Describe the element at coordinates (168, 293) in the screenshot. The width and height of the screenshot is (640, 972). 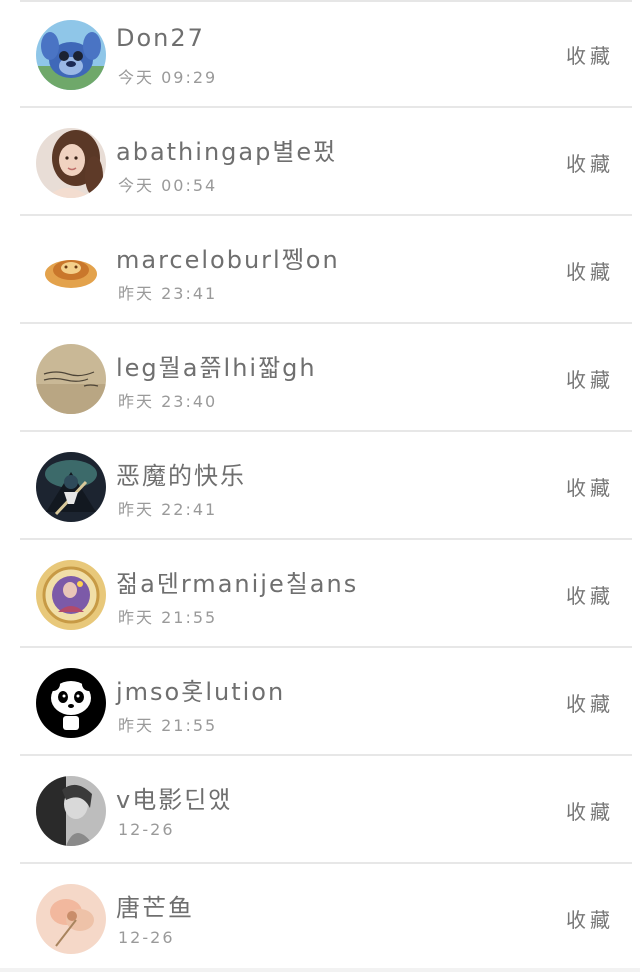
I see `timestamp: 昨天 23:41` at that location.